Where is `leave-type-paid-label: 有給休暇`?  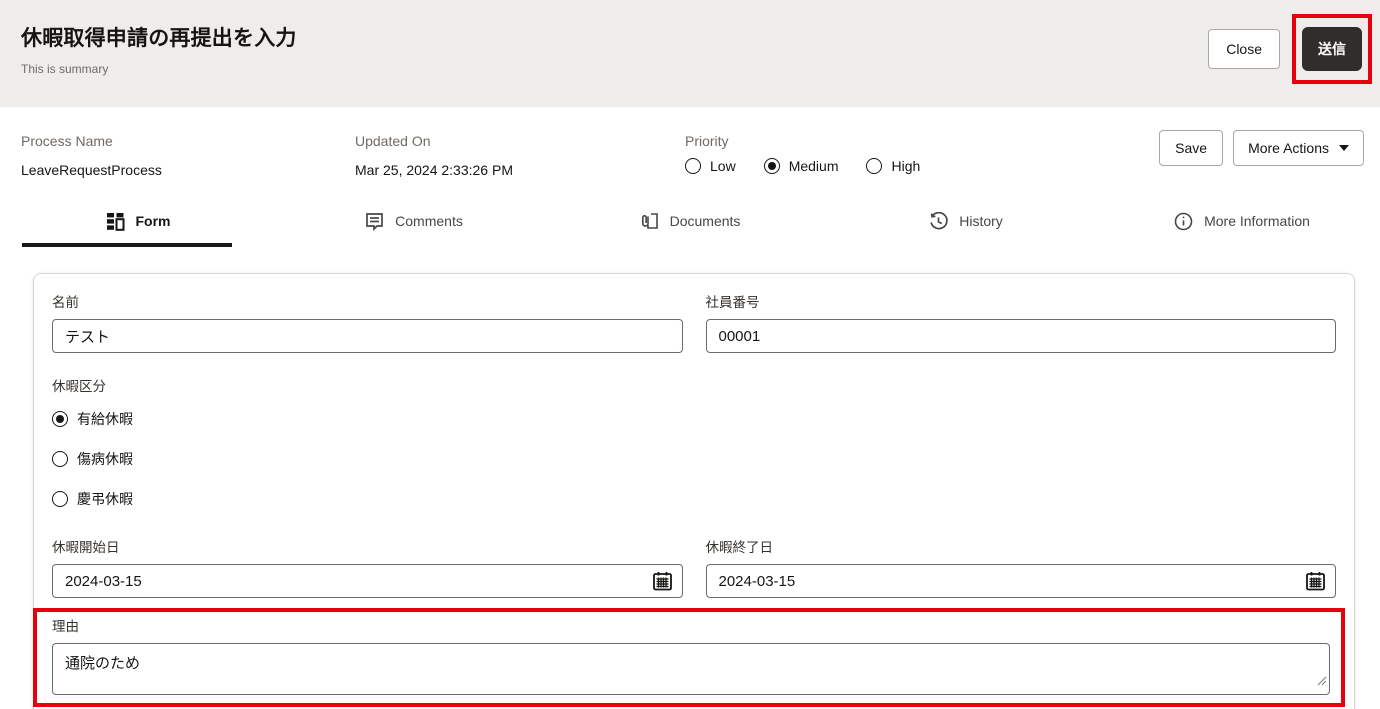 leave-type-paid-label: 有給休暇 is located at coordinates (105, 419).